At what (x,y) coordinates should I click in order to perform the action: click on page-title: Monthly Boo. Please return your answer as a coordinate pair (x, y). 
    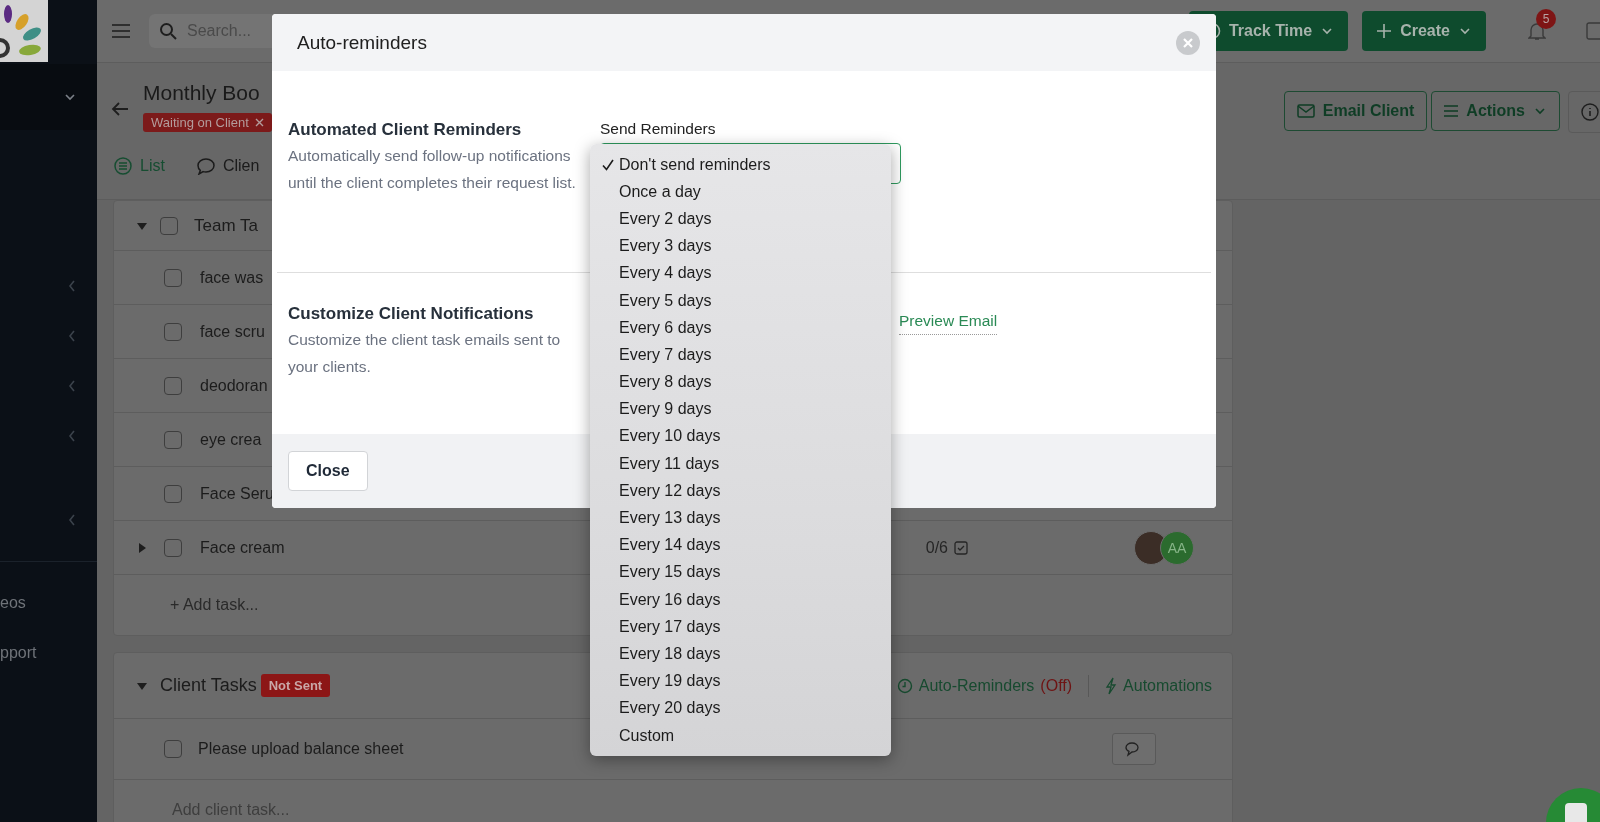
    Looking at the image, I should click on (202, 93).